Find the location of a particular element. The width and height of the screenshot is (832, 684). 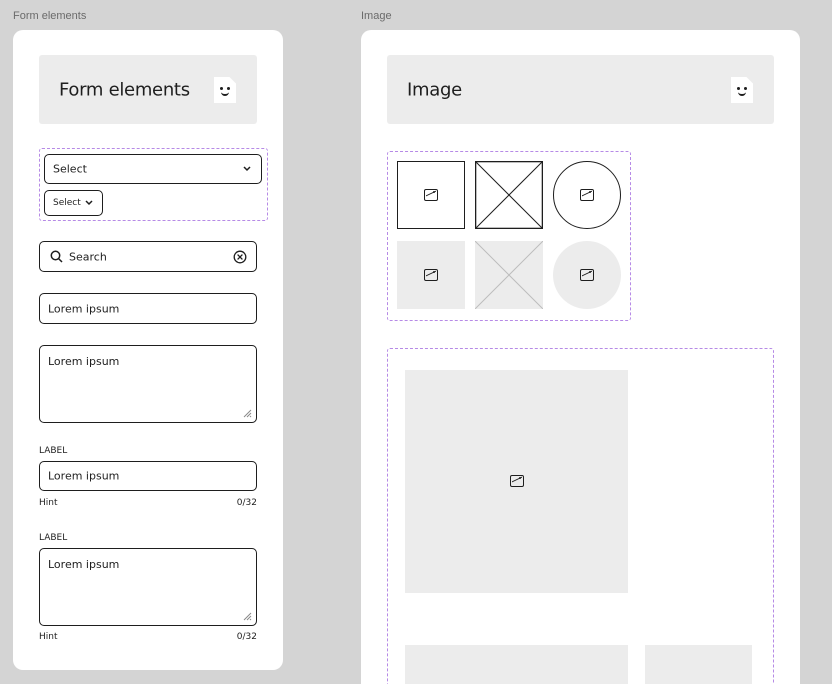

search-placeholder: Search is located at coordinates (88, 256).